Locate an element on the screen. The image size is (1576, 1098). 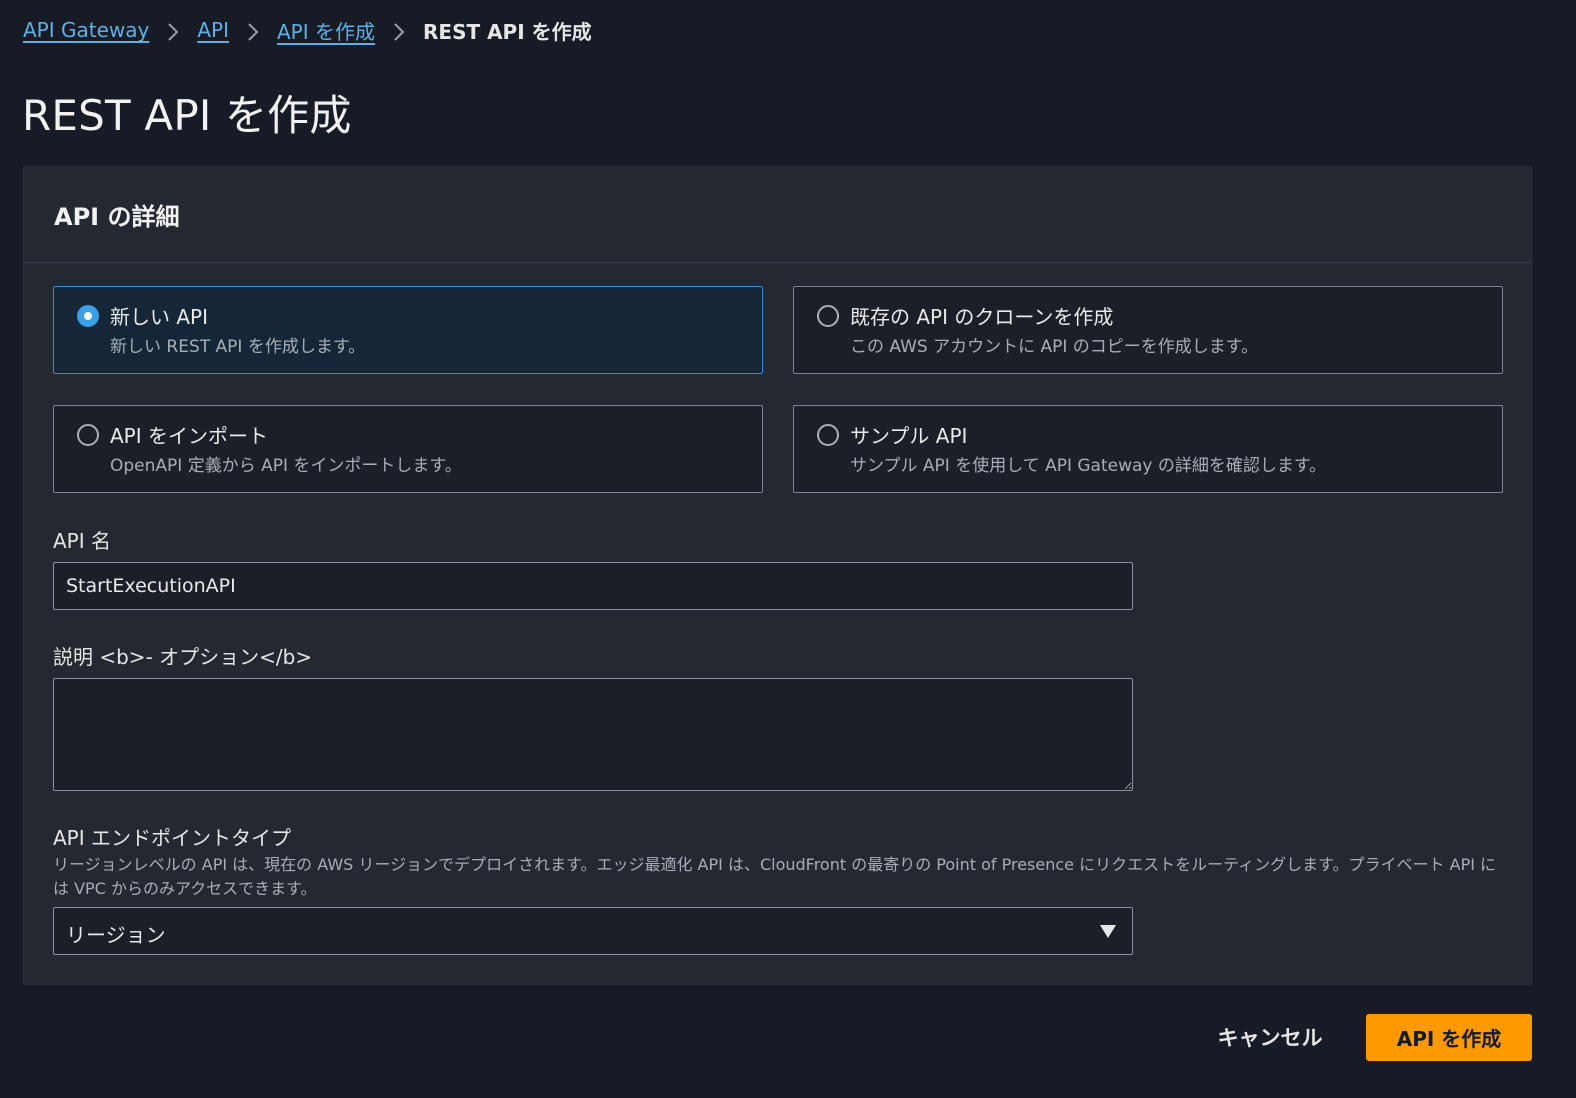
radio-import-api is located at coordinates (88, 435).